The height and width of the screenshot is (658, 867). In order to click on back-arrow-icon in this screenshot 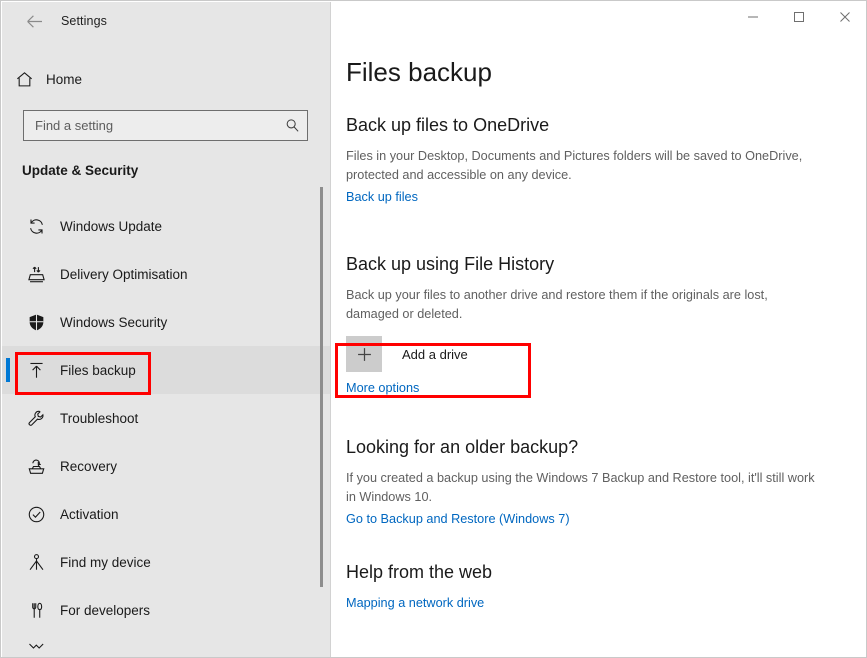, I will do `click(34, 21)`.